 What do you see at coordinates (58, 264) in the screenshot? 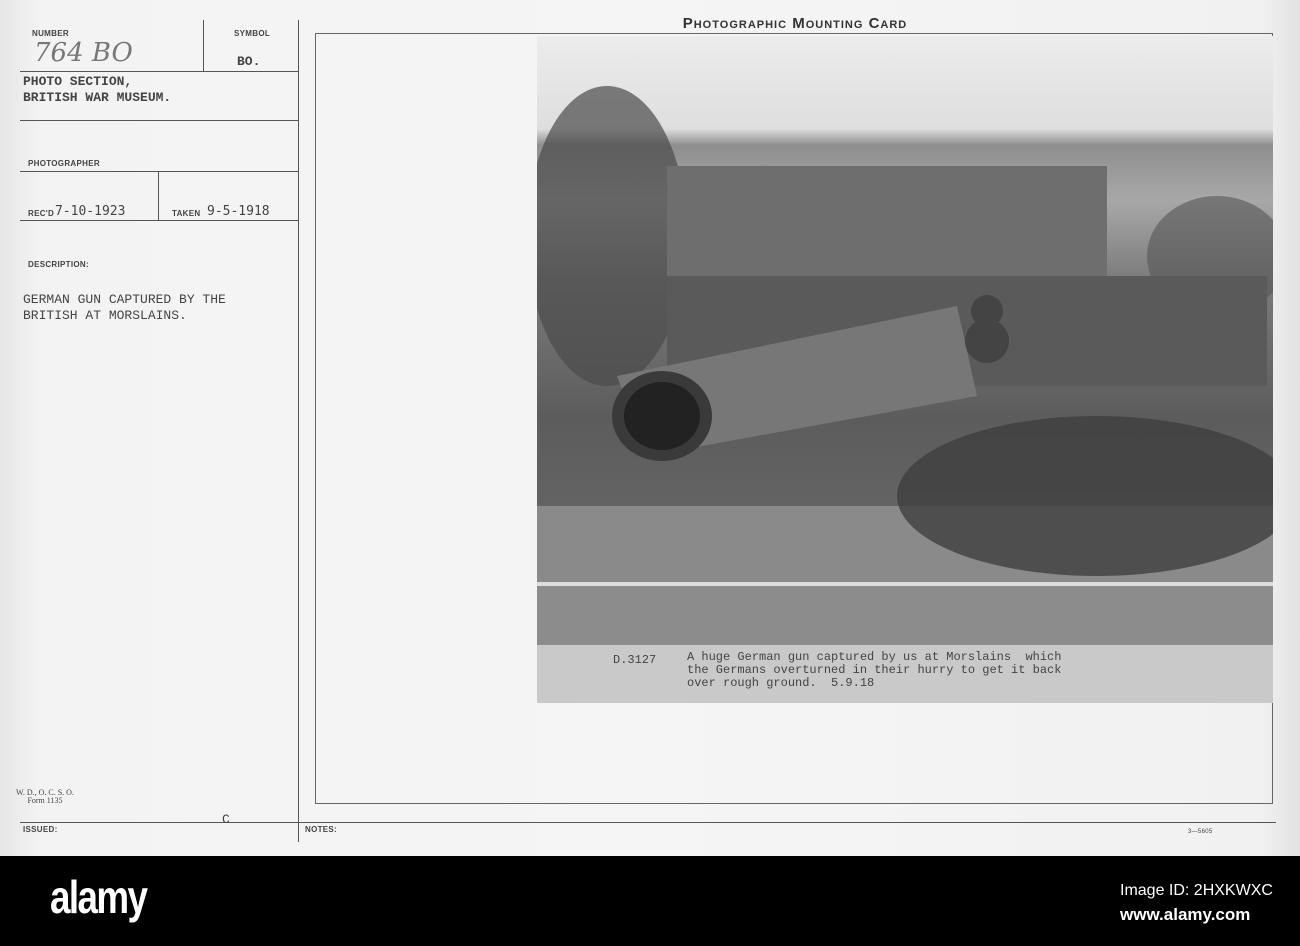
I see `description-label: DESCRIPTION:` at bounding box center [58, 264].